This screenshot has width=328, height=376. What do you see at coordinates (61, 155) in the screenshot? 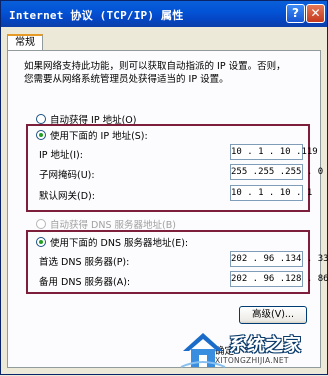
I see `ip-address-label: IP 地址(I):` at bounding box center [61, 155].